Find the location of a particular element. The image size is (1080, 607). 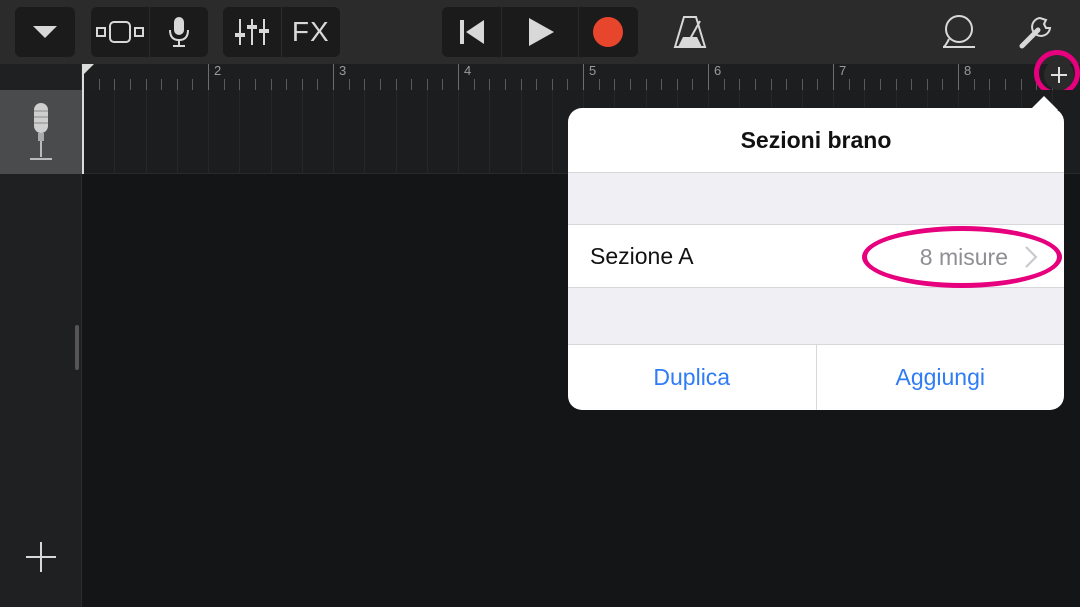

timeline-ruler: 2 3 4 5 6 7 8 is located at coordinates (581, 76).